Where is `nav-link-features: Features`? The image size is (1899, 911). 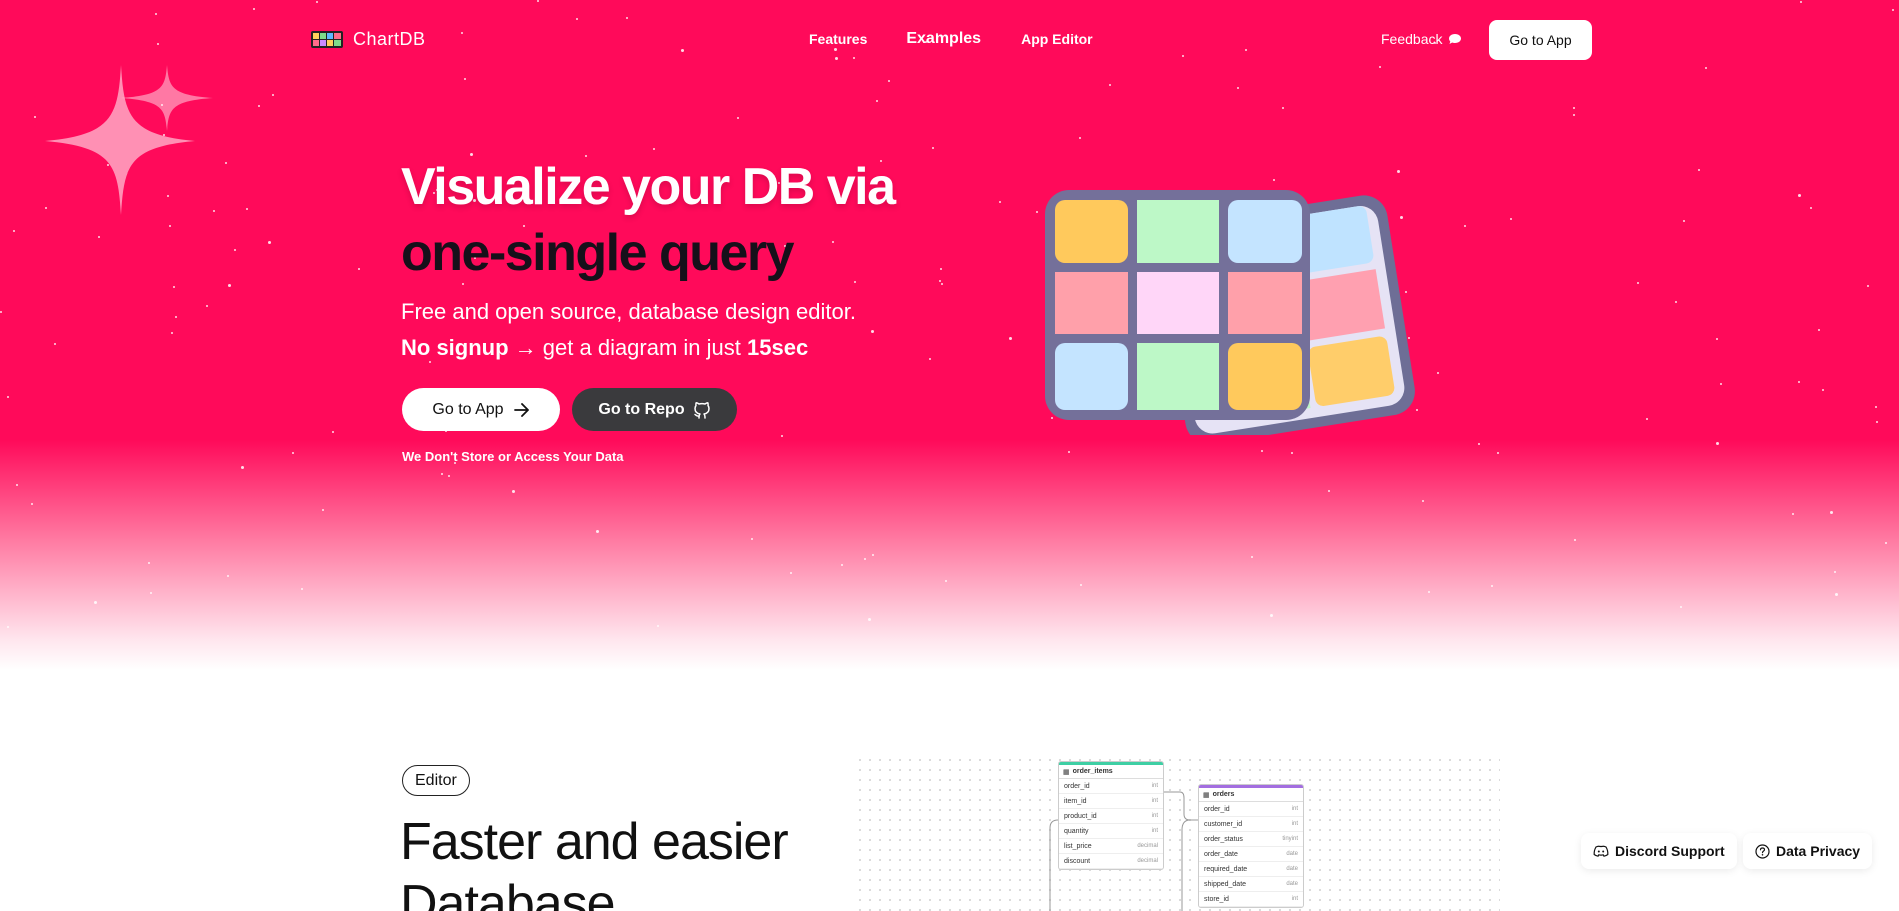
nav-link-features: Features is located at coordinates (838, 39).